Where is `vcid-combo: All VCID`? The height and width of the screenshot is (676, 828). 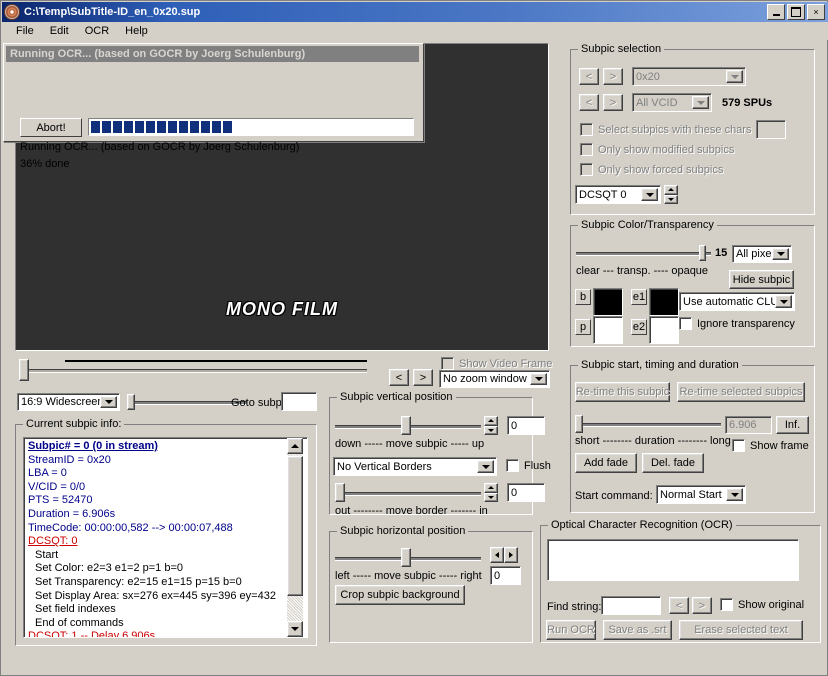
vcid-combo: All VCID is located at coordinates (672, 102).